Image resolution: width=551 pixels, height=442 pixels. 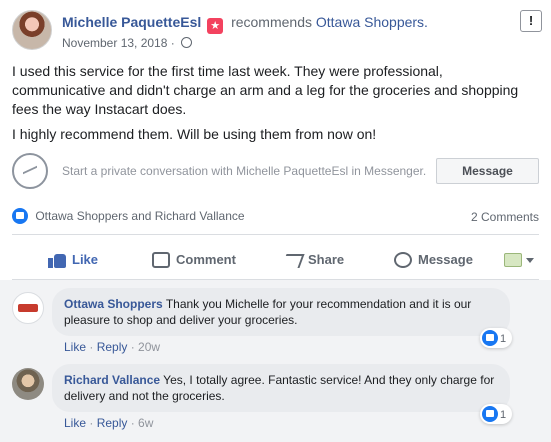 I want to click on author-avatar, so click(x=32, y=30).